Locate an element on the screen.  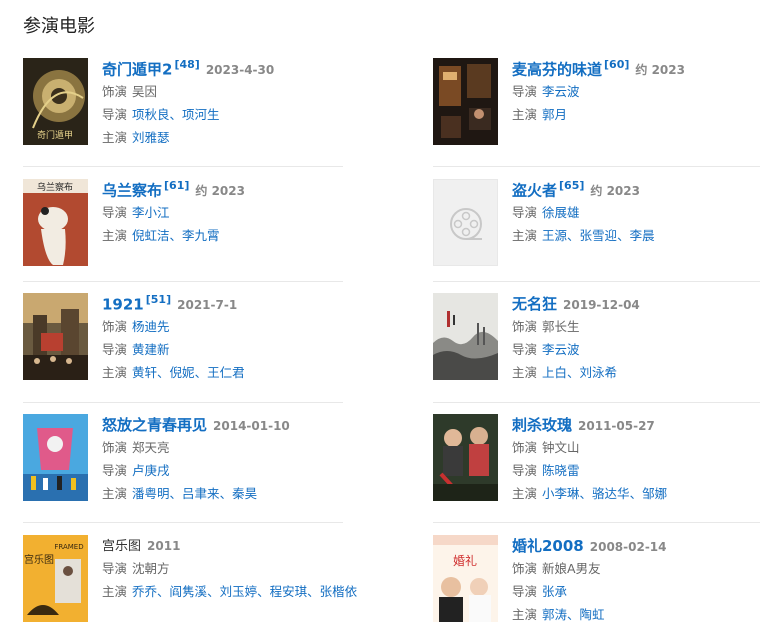
release-date: 2021-7-1 is located at coordinates (207, 305).